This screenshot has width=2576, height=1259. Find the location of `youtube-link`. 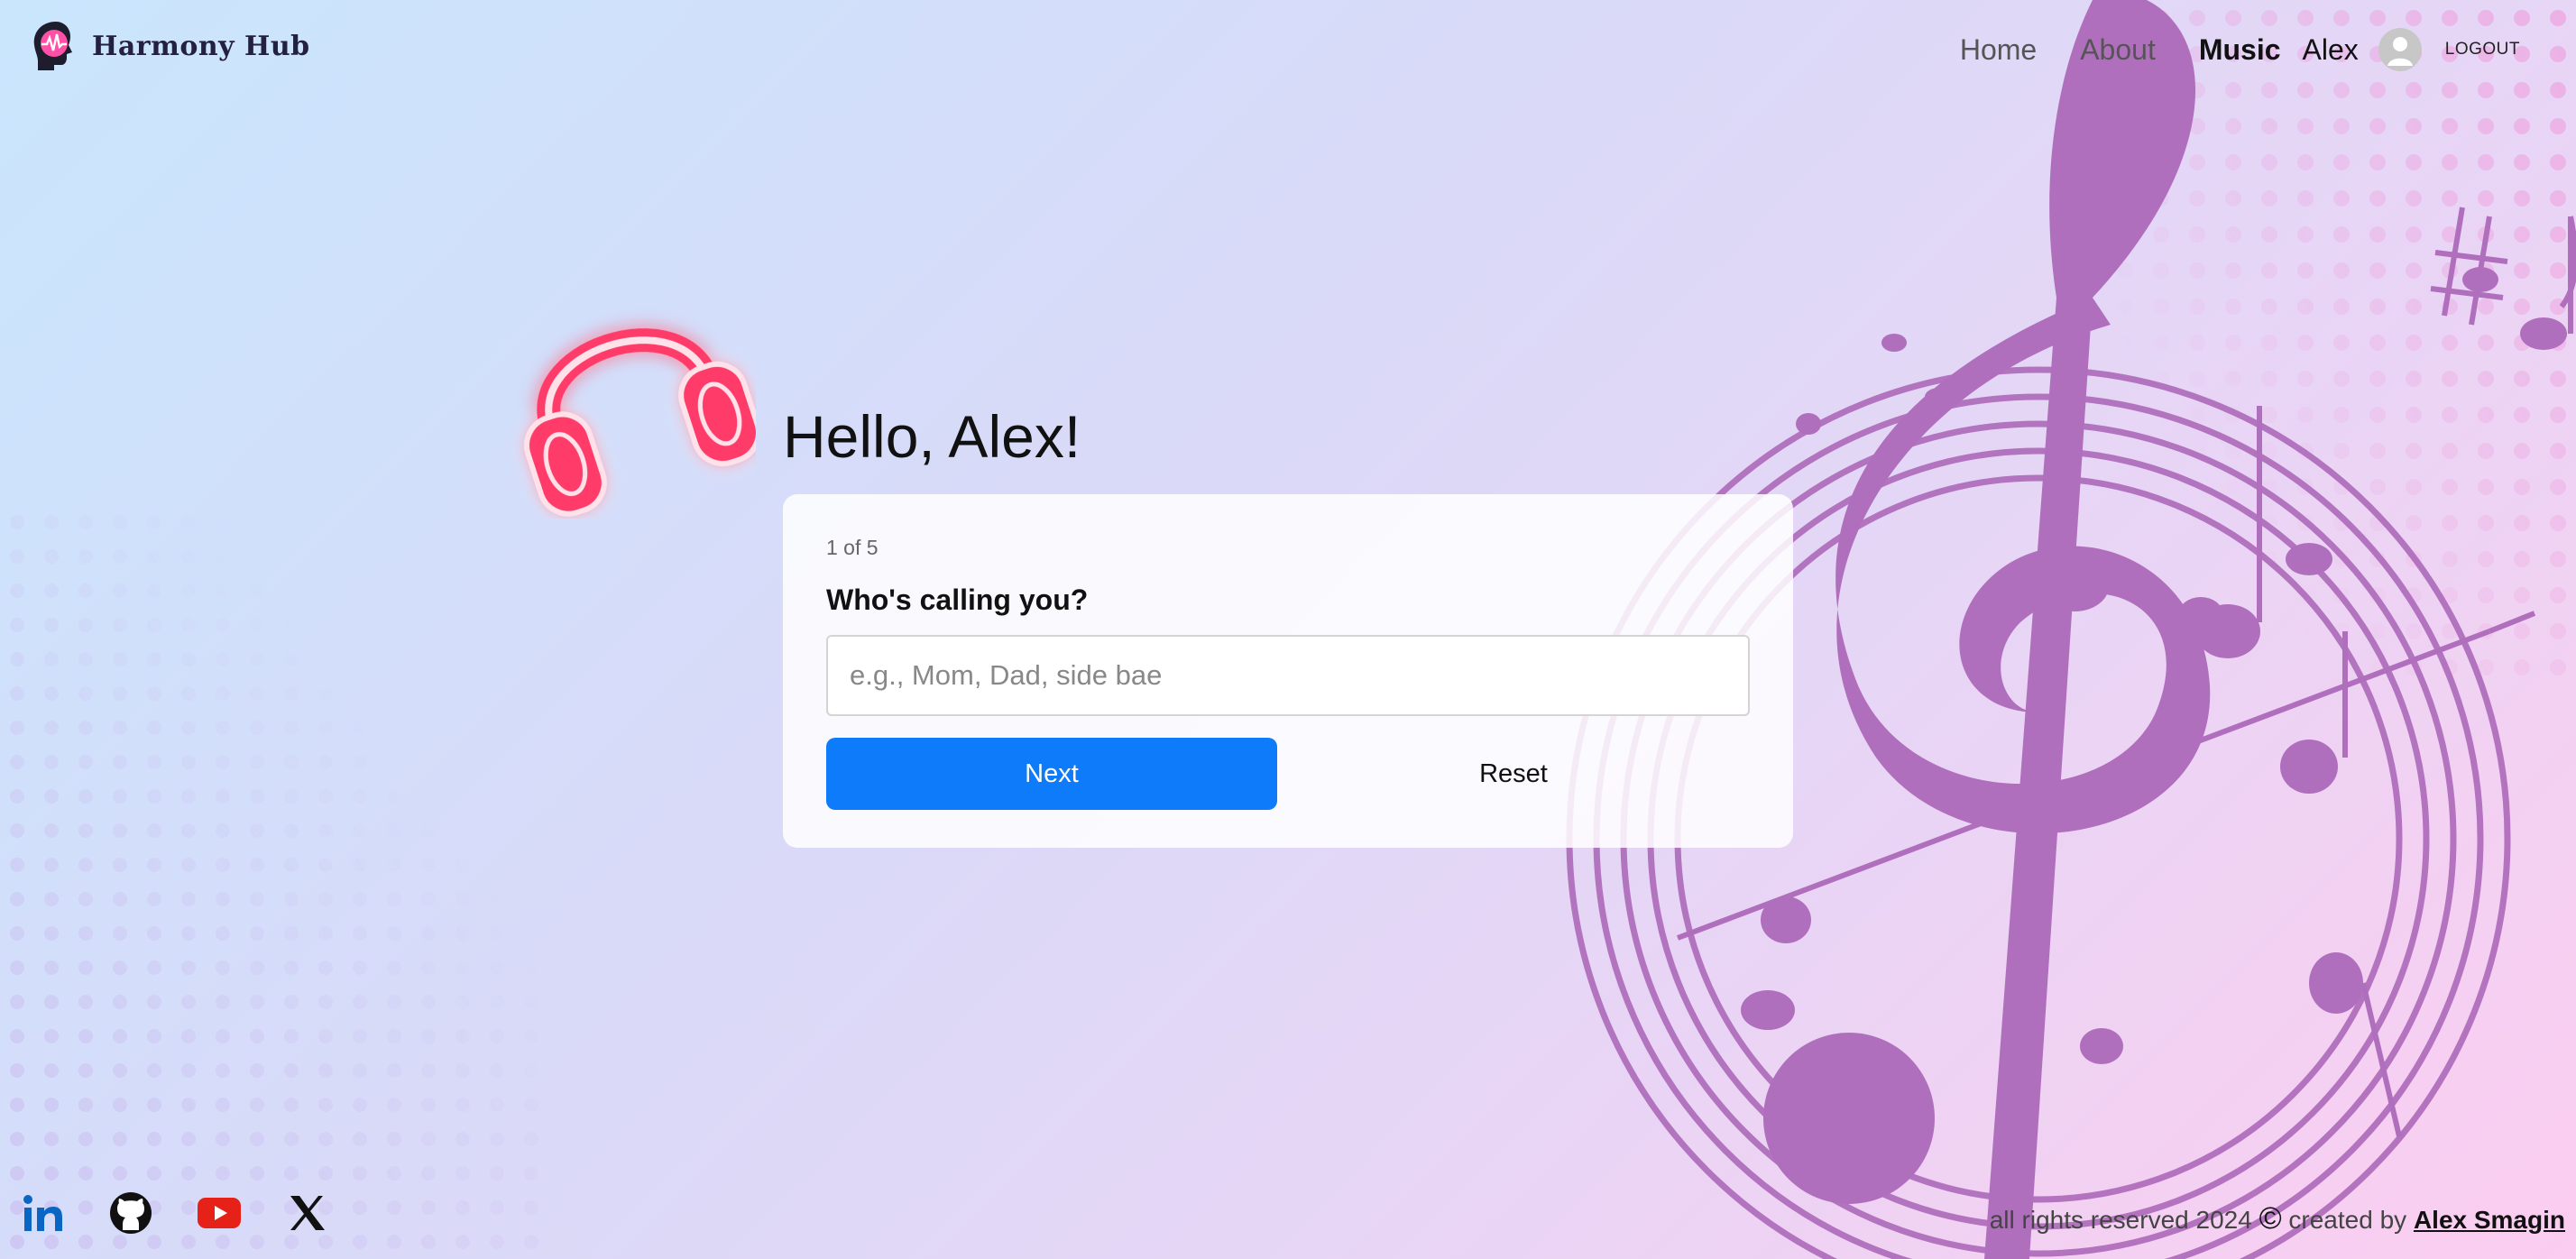

youtube-link is located at coordinates (220, 1213).